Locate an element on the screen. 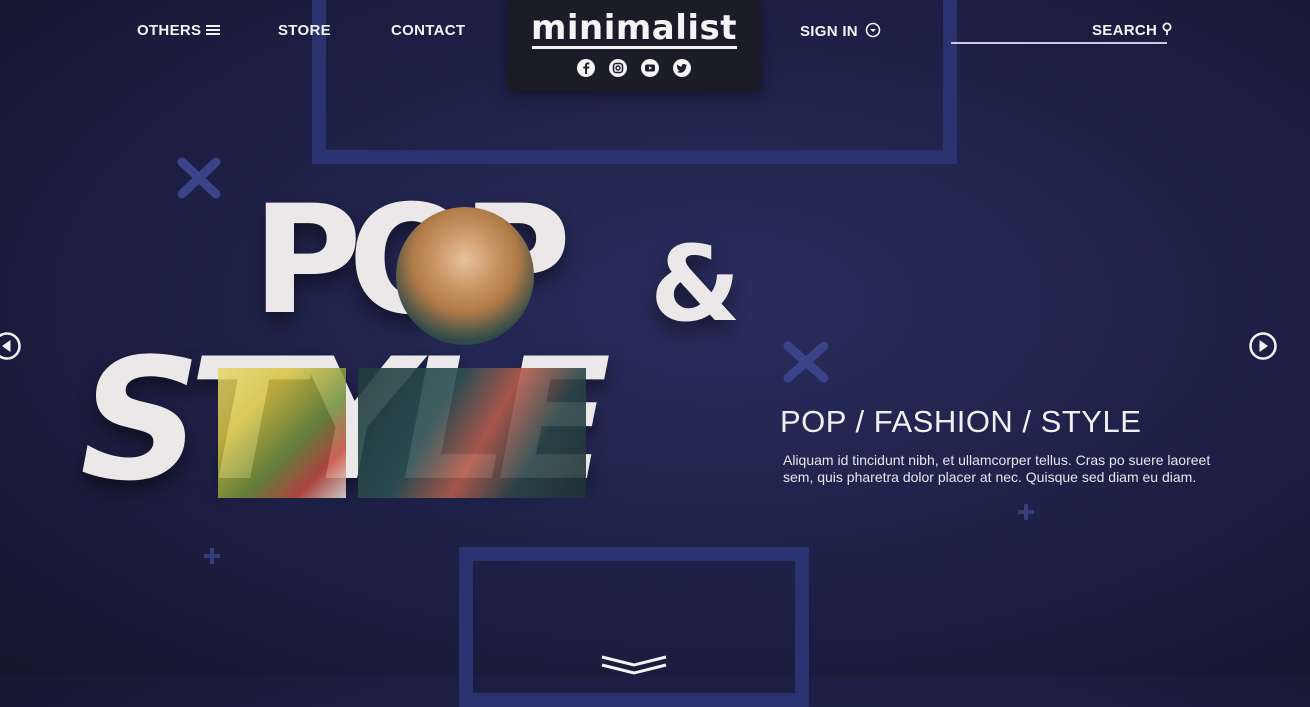 The width and height of the screenshot is (1310, 707). brand-underline is located at coordinates (634, 47).